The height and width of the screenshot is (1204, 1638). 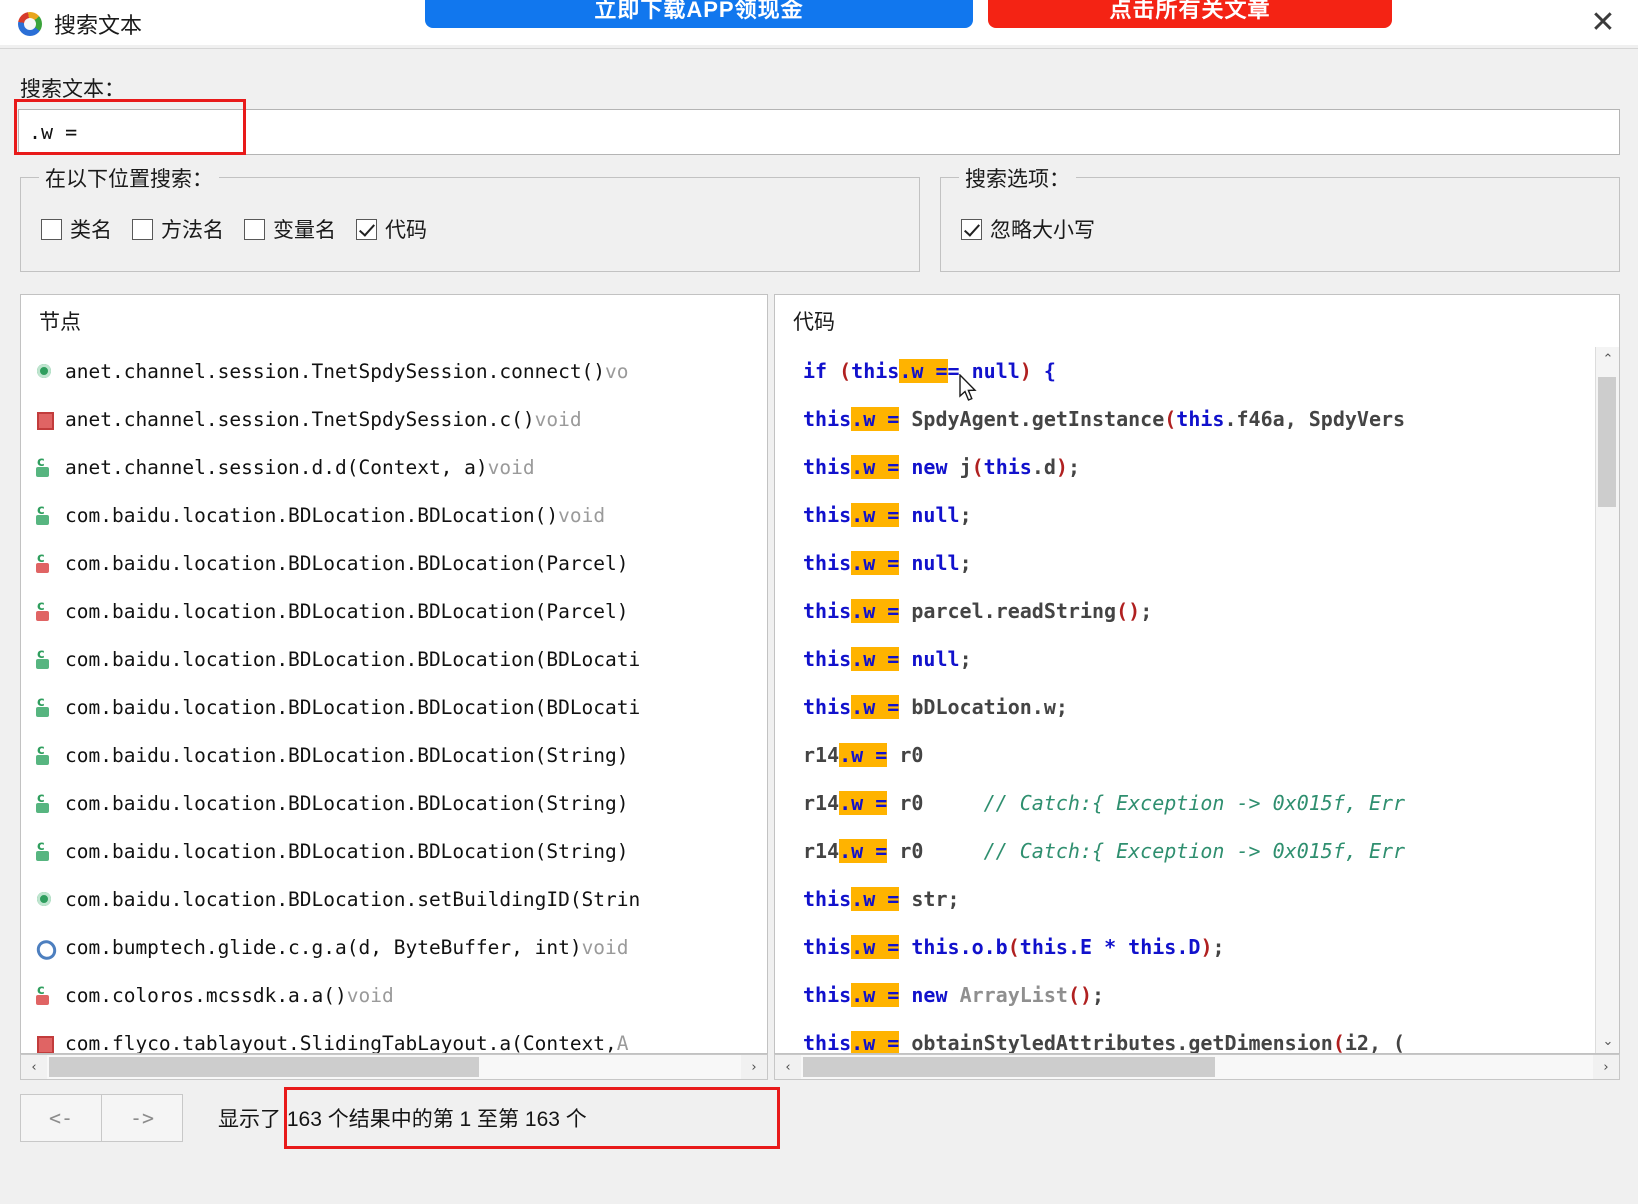 I want to click on scroll-up-icon: ⌃, so click(x=1607, y=359).